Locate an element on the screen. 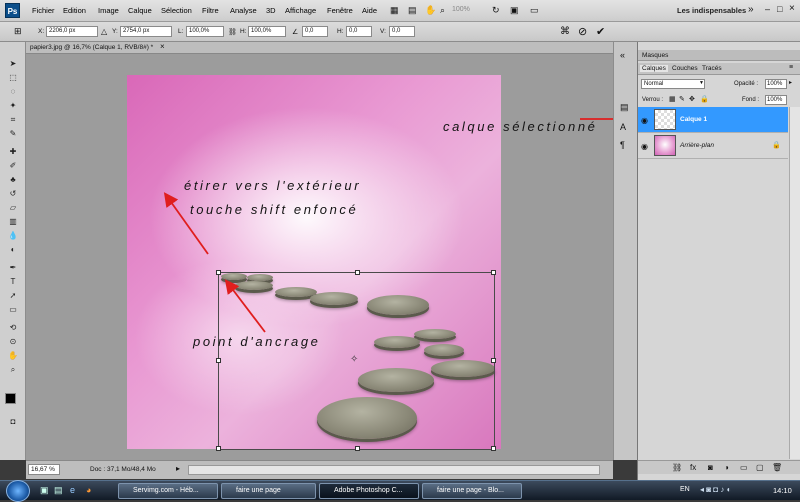 This screenshot has width=800, height=502. layer-style-icon: fx is located at coordinates (693, 467).